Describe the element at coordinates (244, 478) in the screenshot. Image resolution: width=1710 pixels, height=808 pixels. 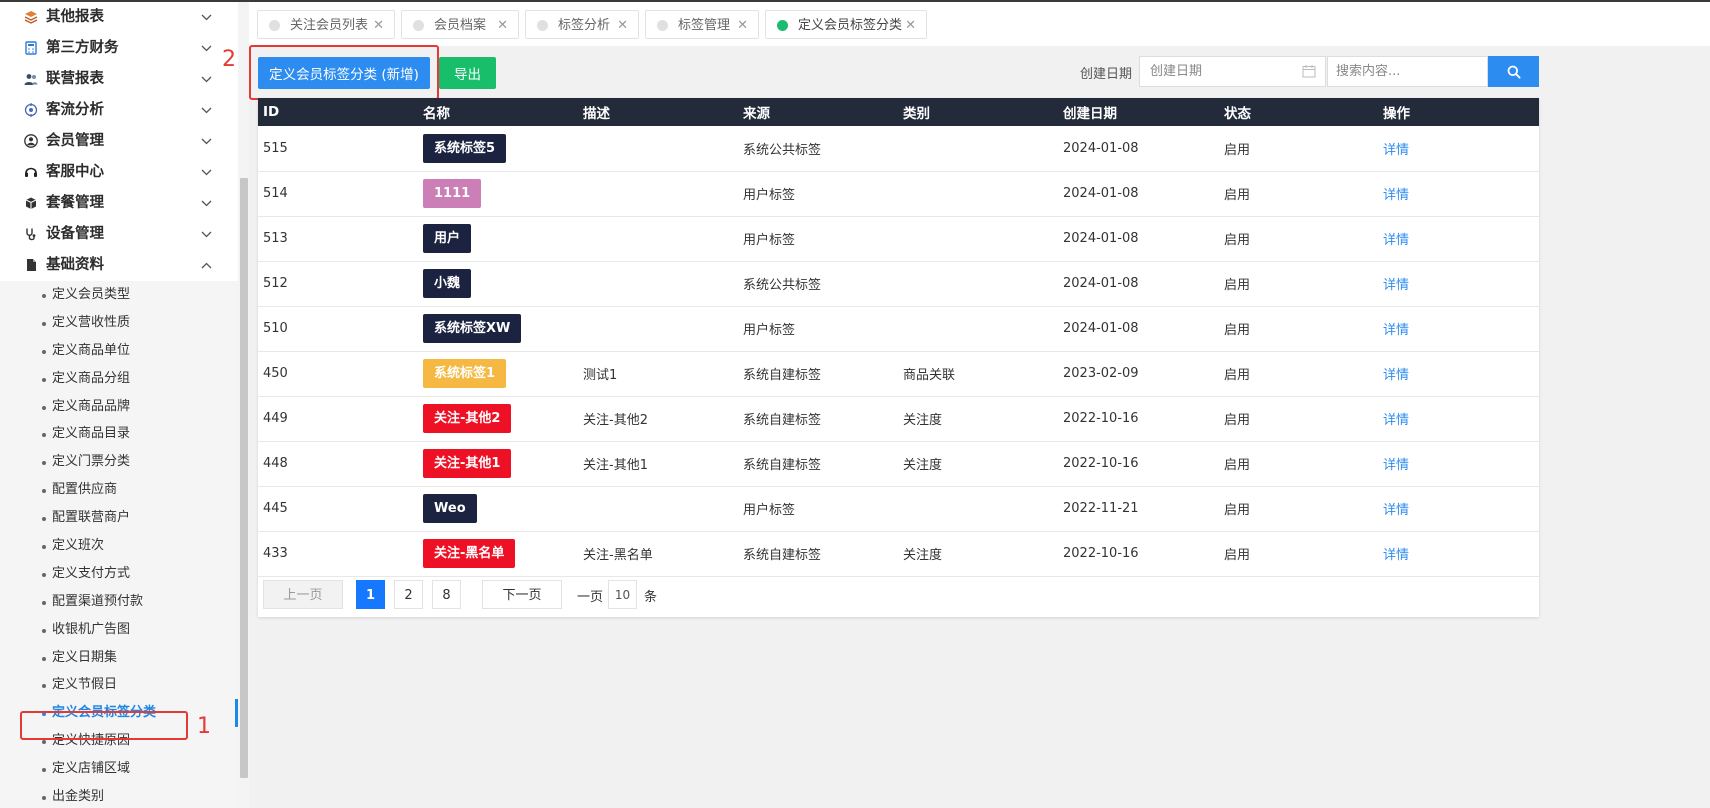
I see `sidebar-scrollbar-thumb` at that location.